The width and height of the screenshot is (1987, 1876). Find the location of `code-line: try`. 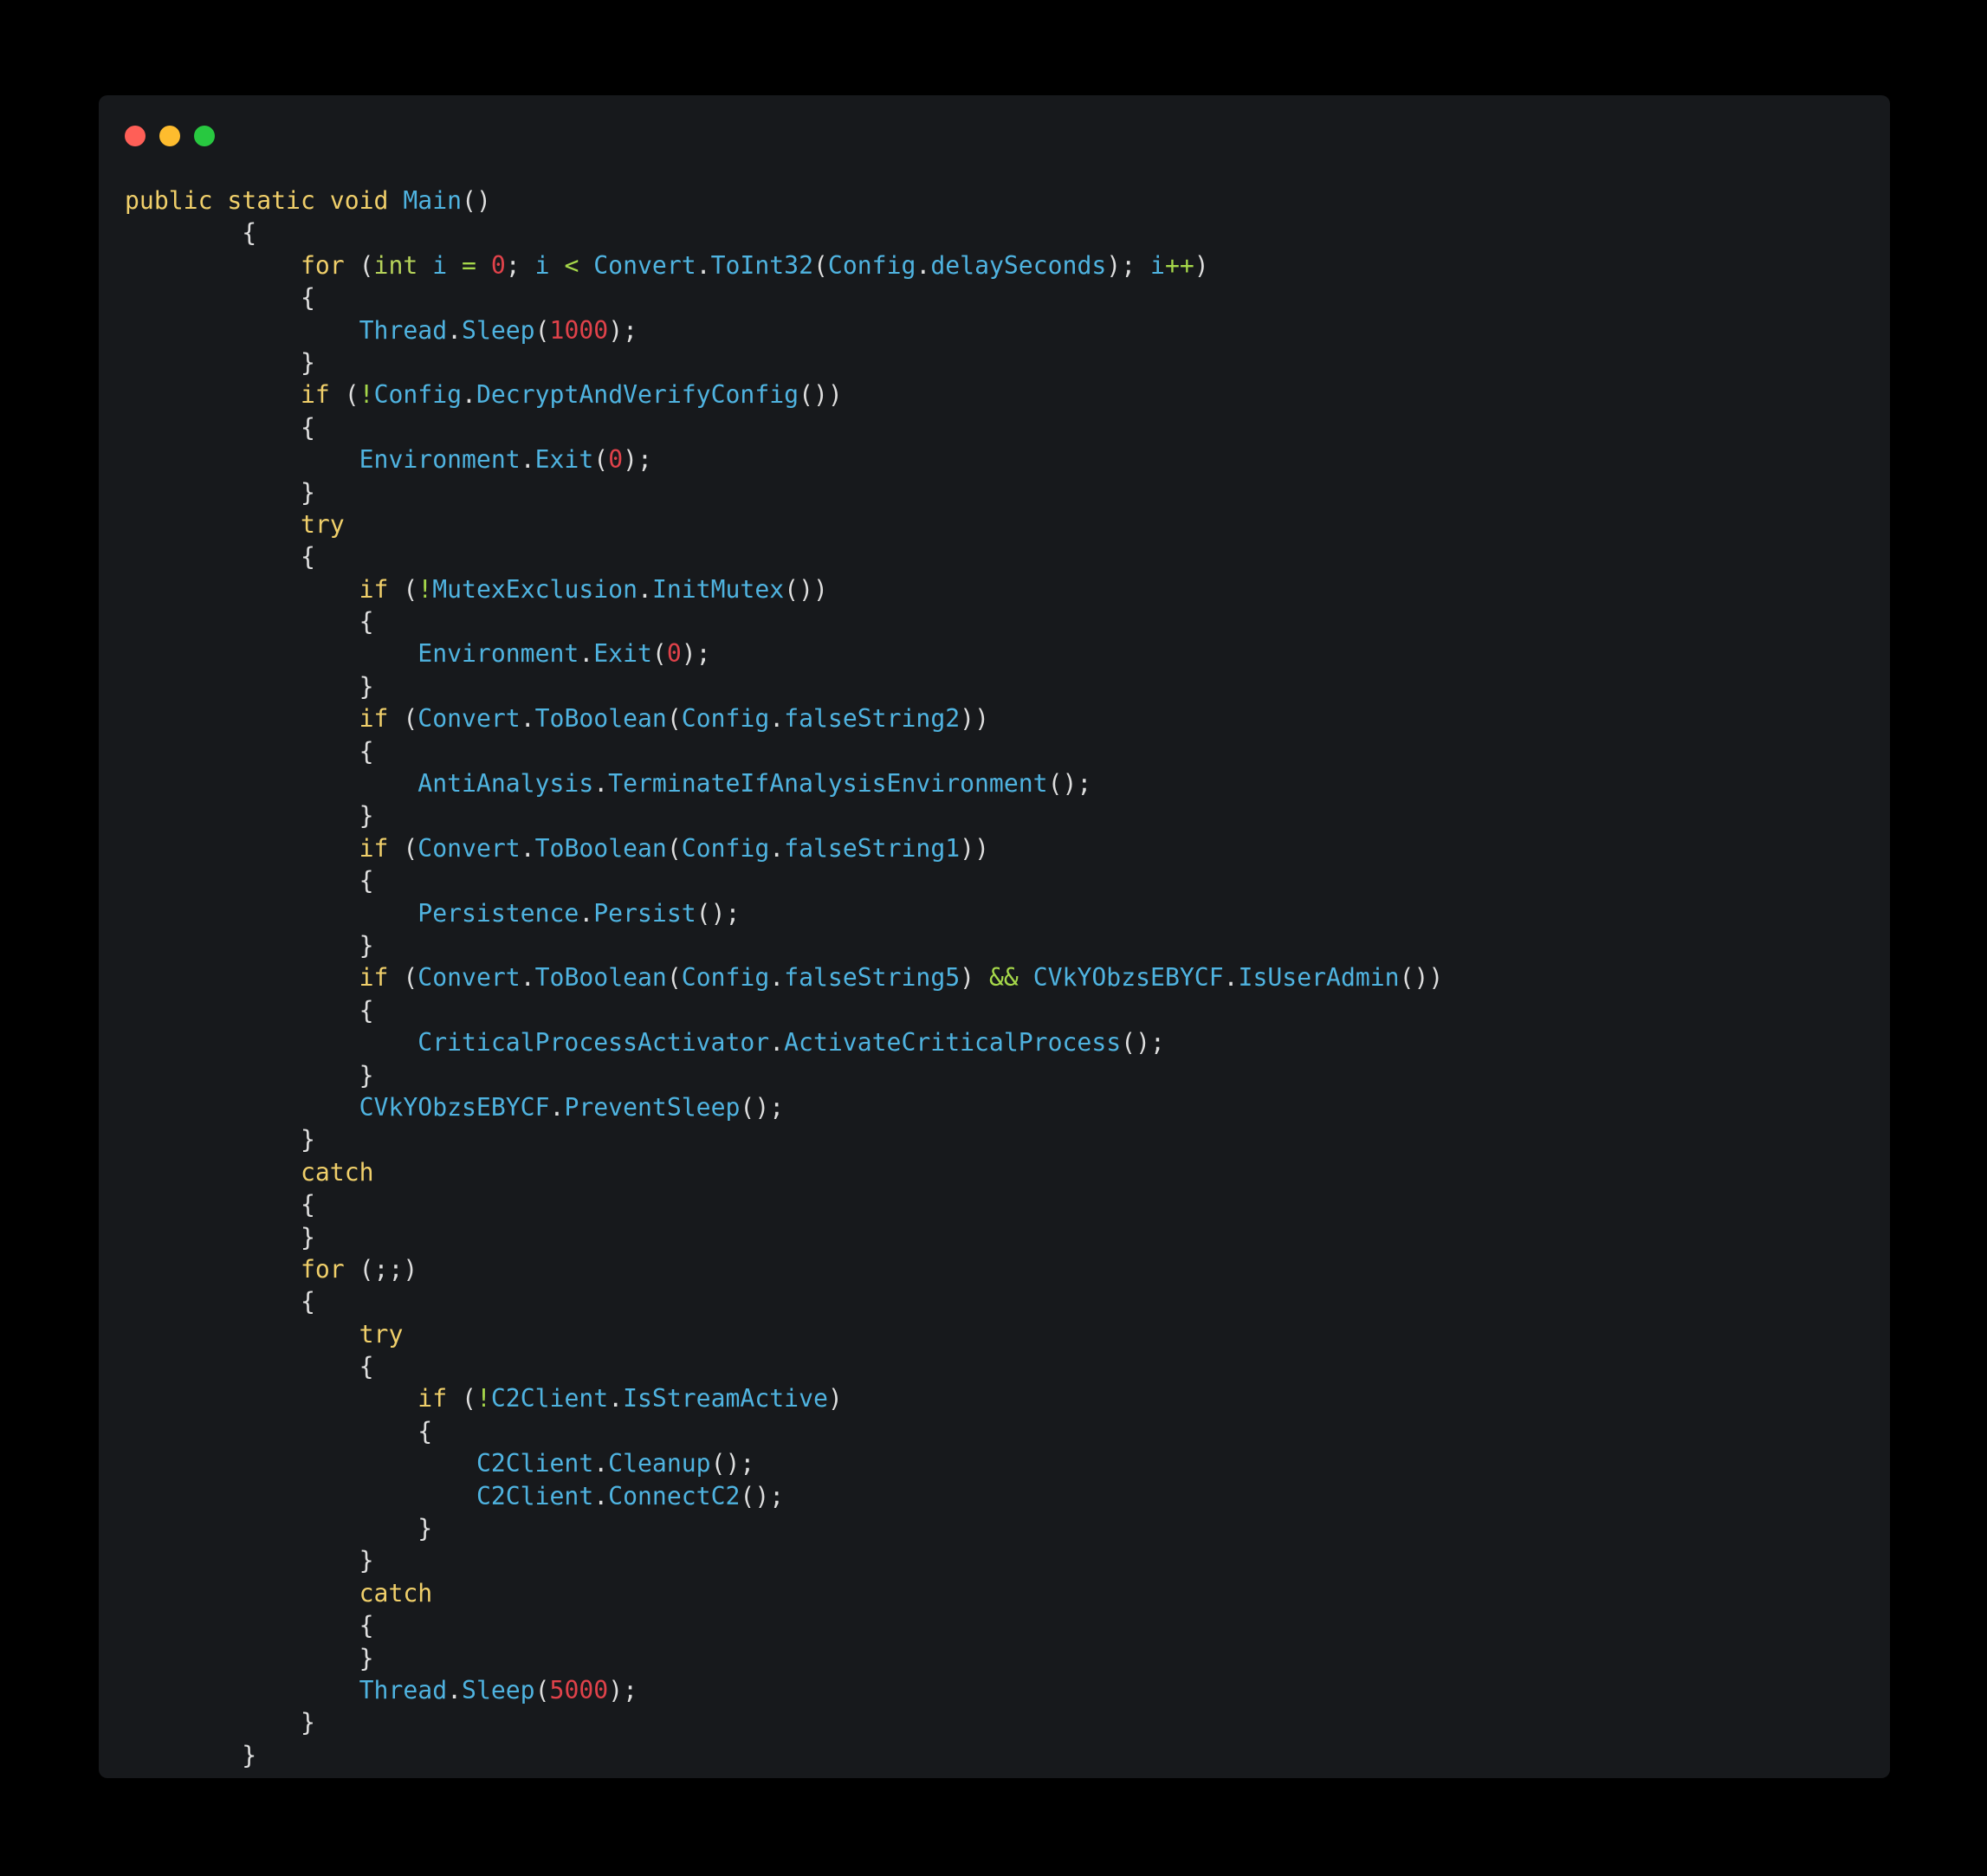

code-line: try is located at coordinates (784, 1334).